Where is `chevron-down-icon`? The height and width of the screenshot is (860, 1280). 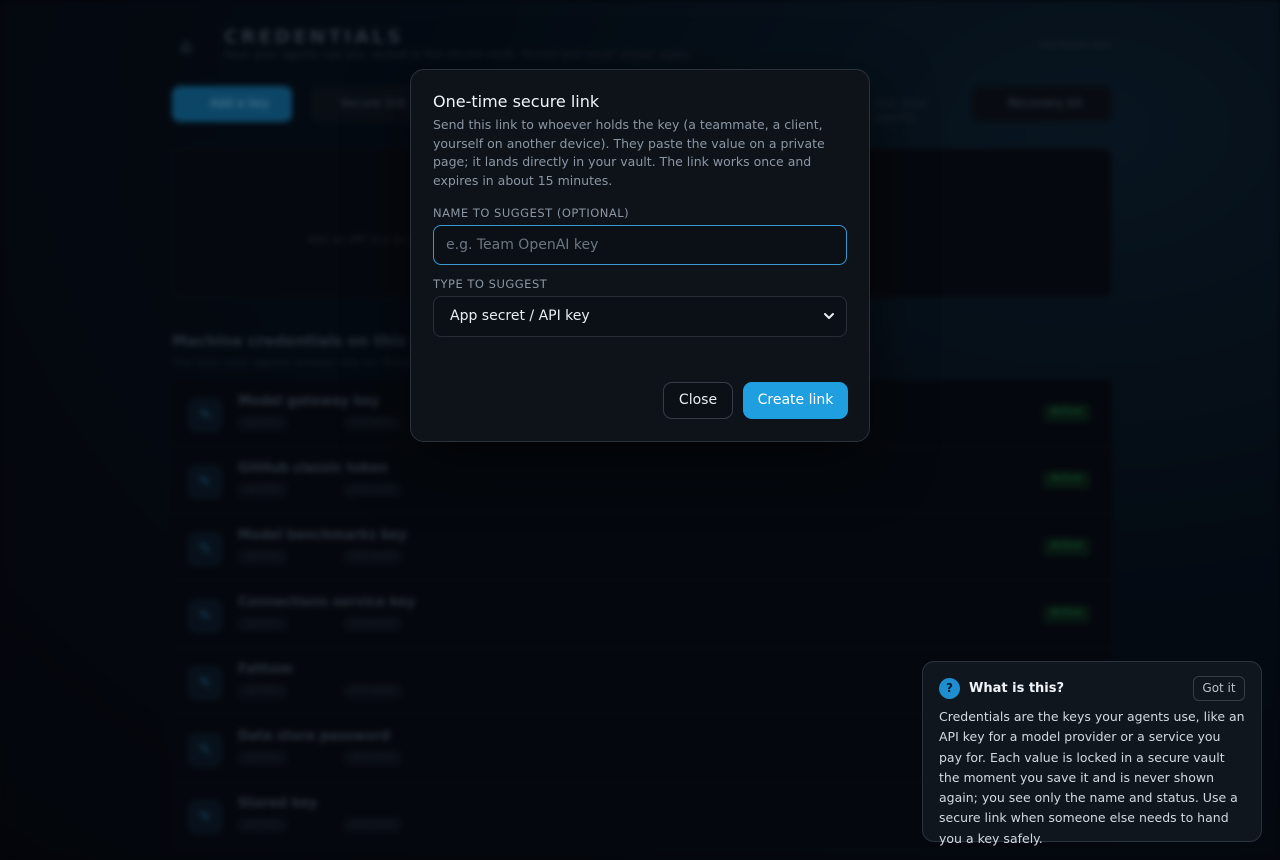 chevron-down-icon is located at coordinates (829, 316).